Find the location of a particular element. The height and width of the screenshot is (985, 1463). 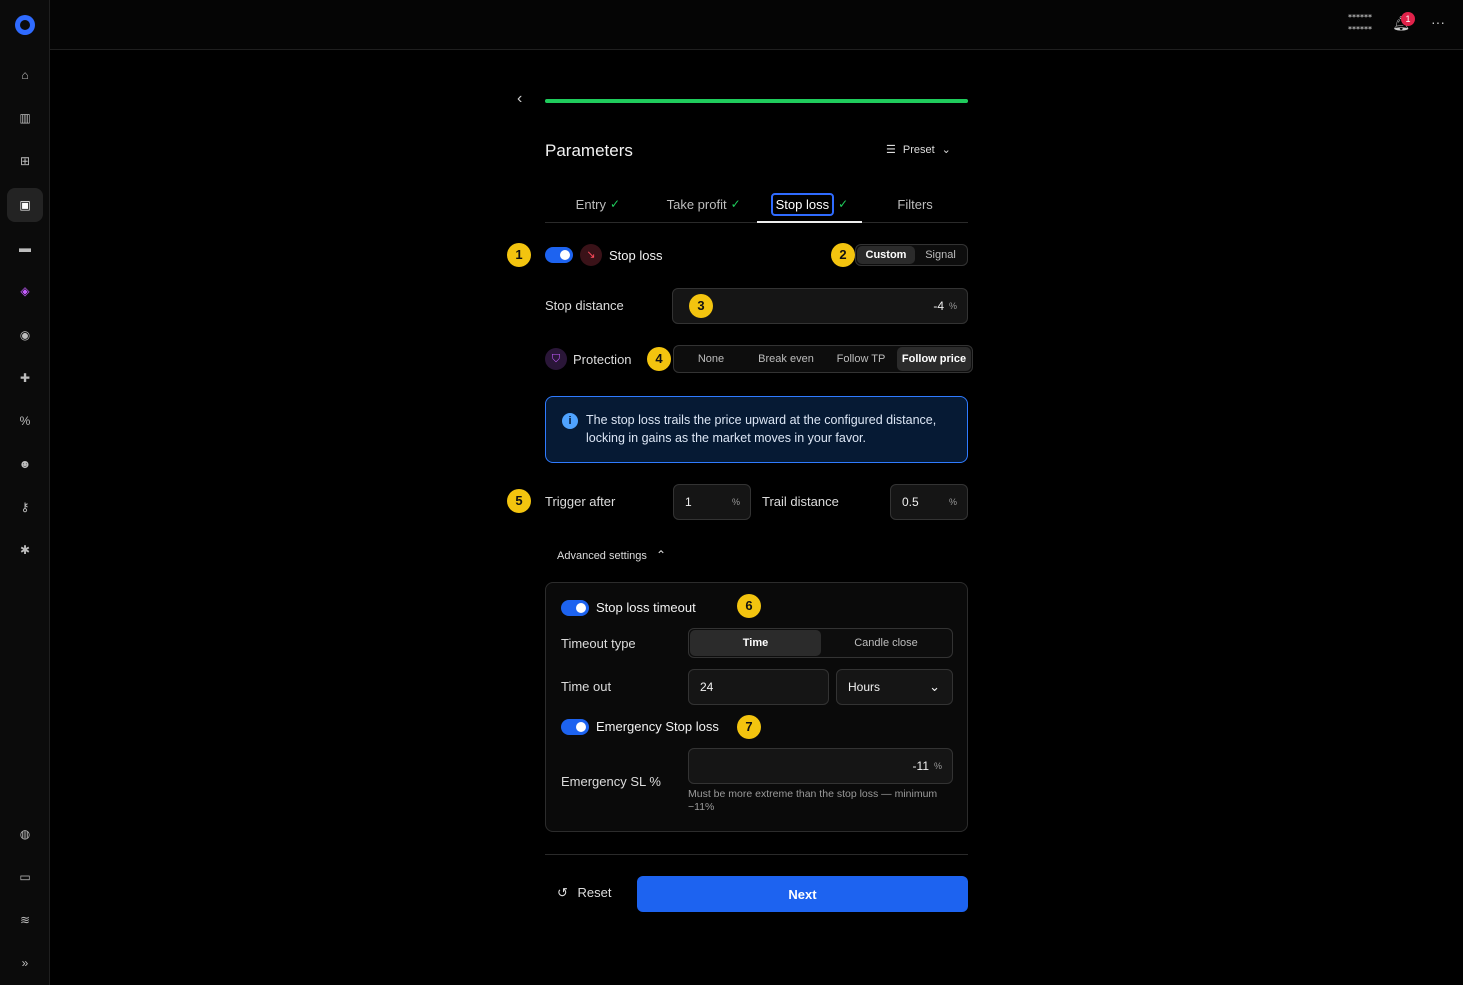

advanced-settings-toggle: Advanced settings ⌃ is located at coordinates (611, 555).